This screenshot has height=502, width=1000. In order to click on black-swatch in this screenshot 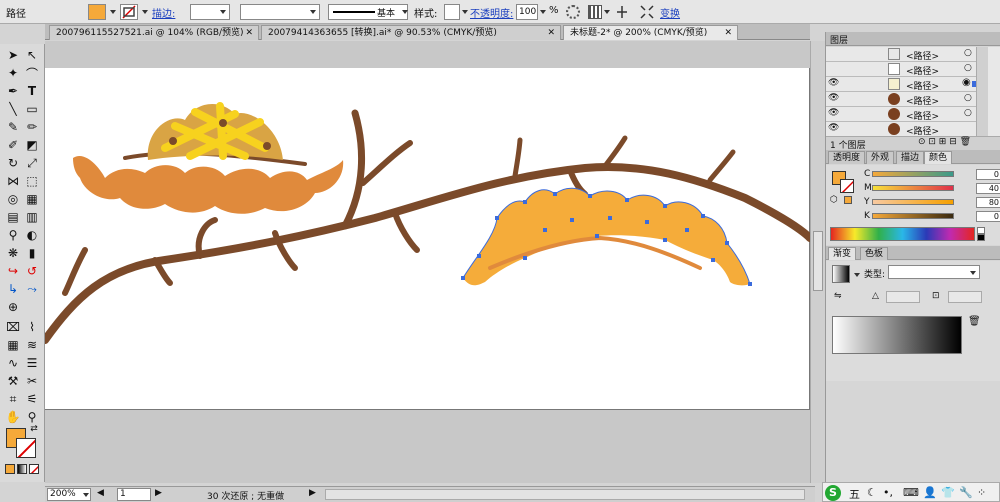, I will do `click(981, 237)`.